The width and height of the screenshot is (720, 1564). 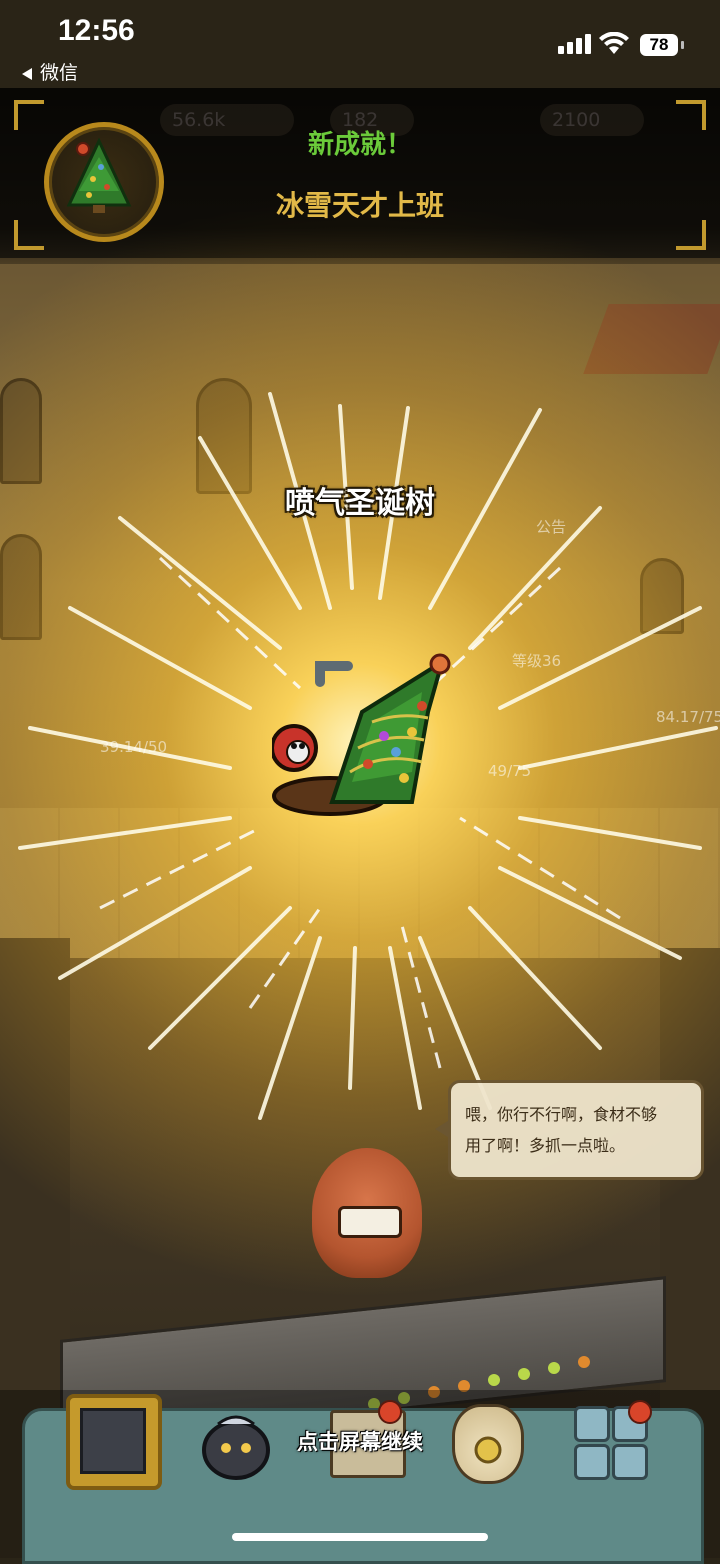 I want to click on counter-left: 39.14/50, so click(x=134, y=747).